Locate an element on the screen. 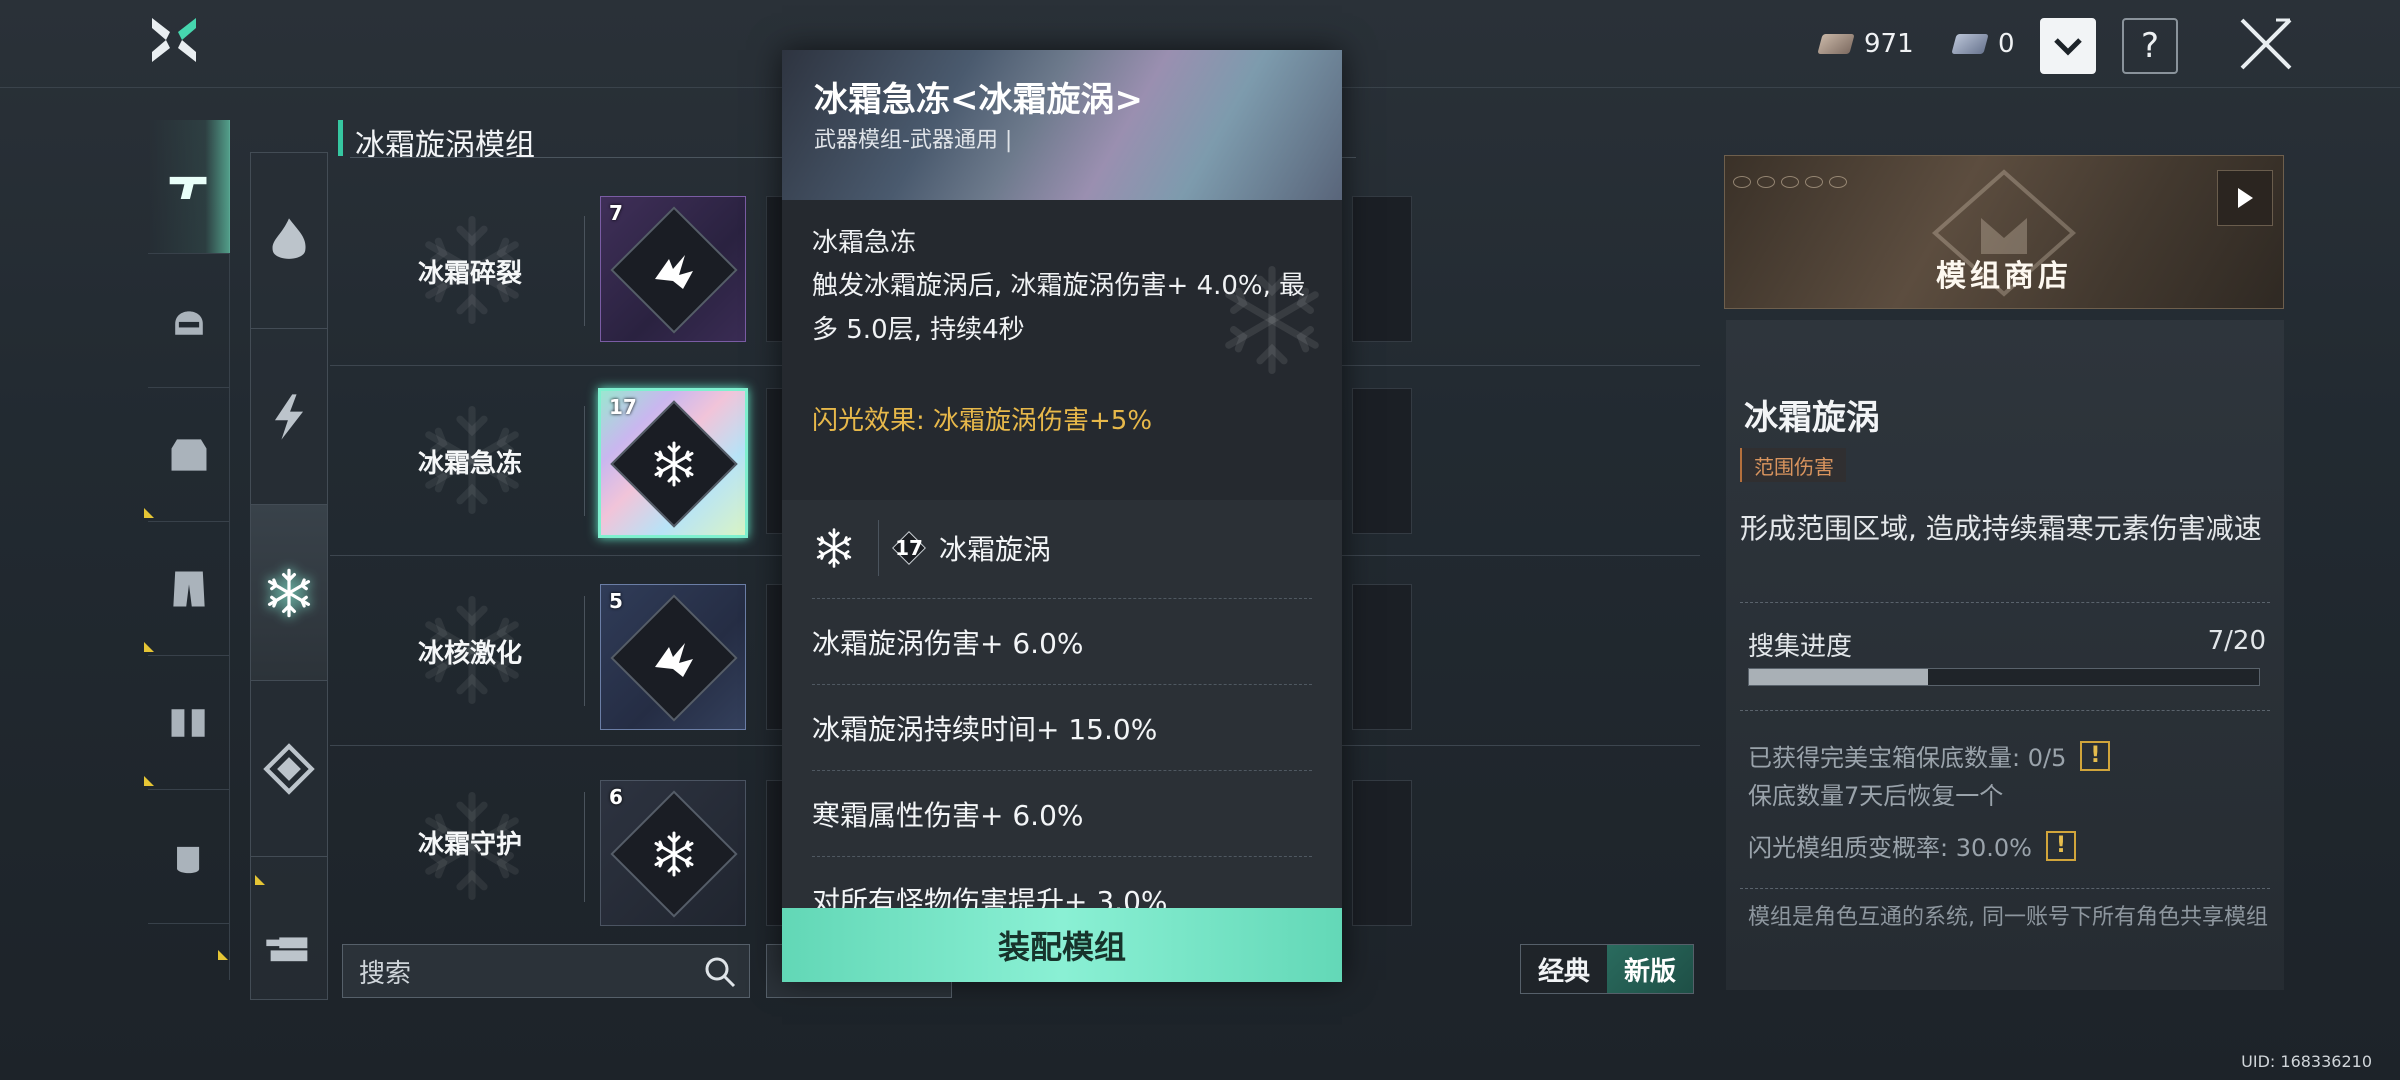 The image size is (2400, 1080). nav-armor is located at coordinates (189, 455).